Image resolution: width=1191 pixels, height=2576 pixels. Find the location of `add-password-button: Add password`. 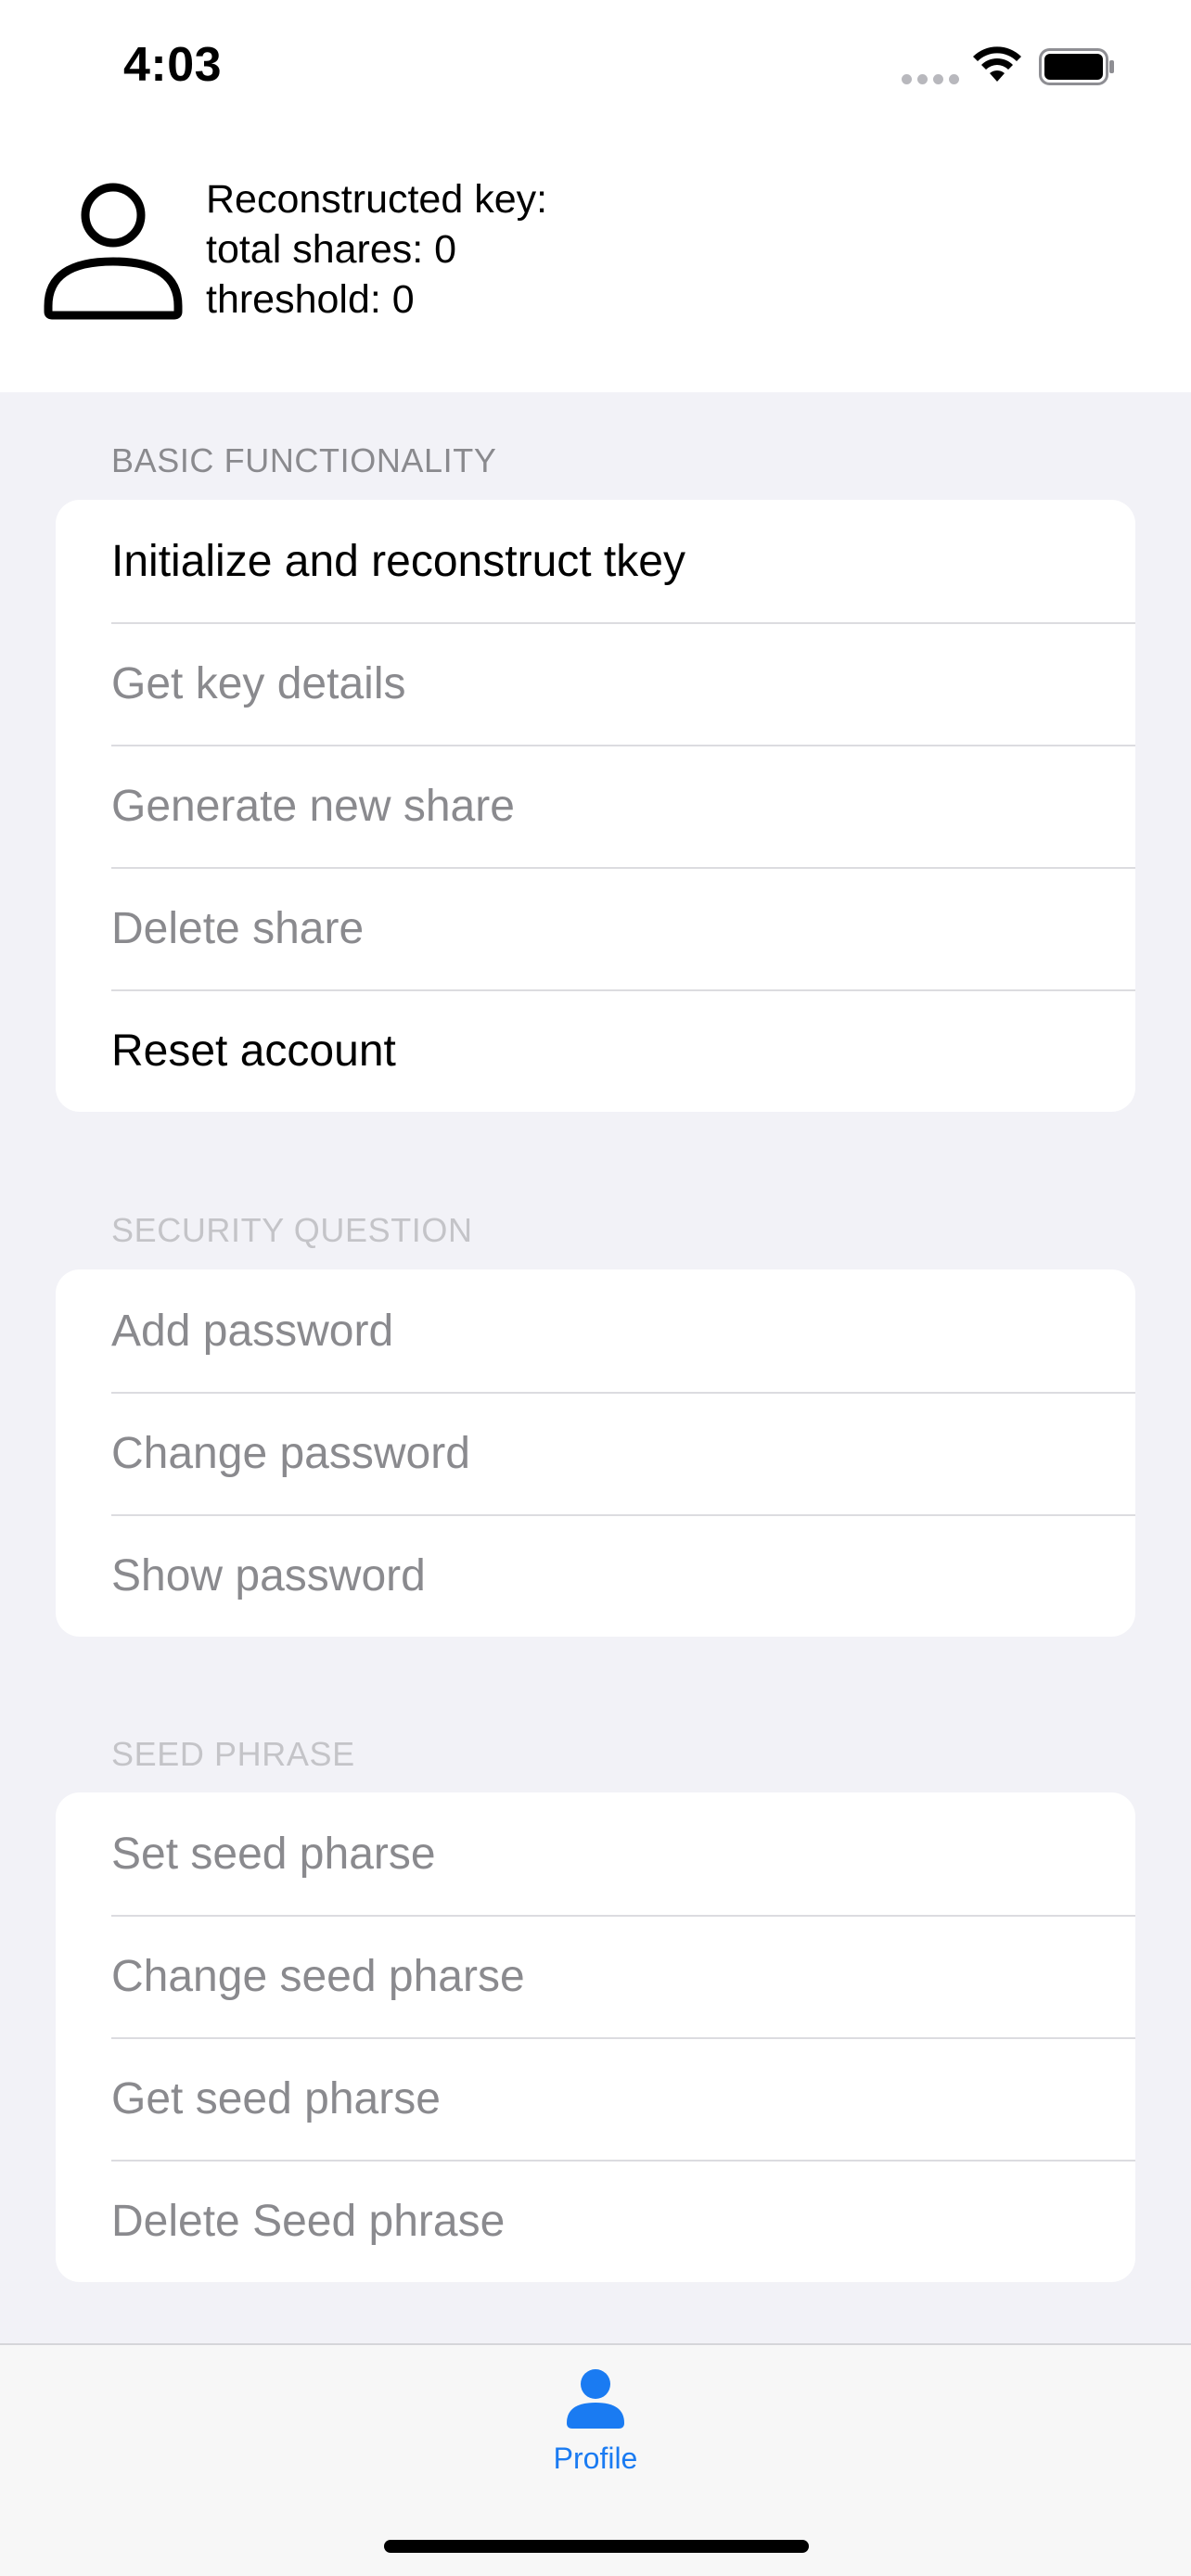

add-password-button: Add password is located at coordinates (595, 1330).